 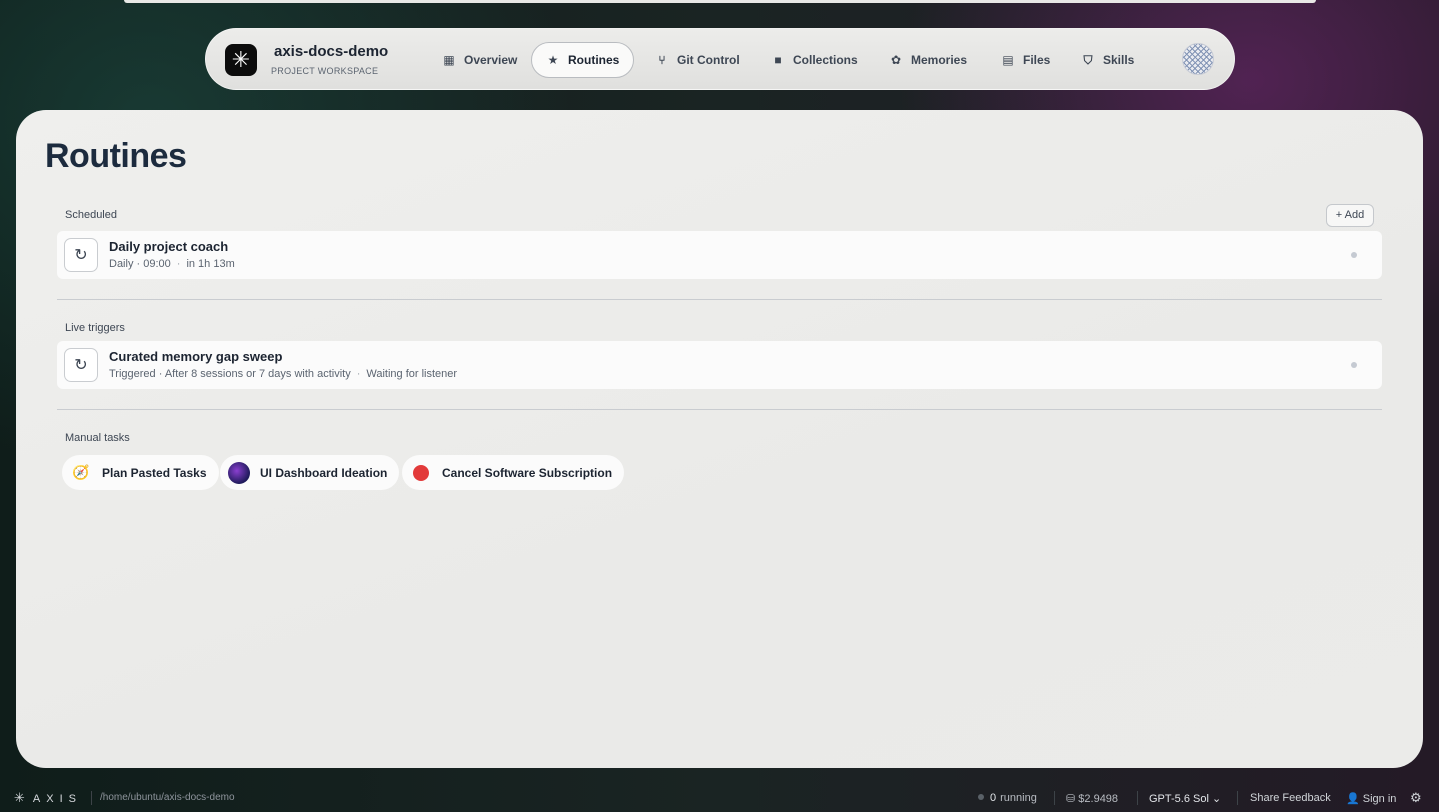 I want to click on folder-icon: ■, so click(x=778, y=60).